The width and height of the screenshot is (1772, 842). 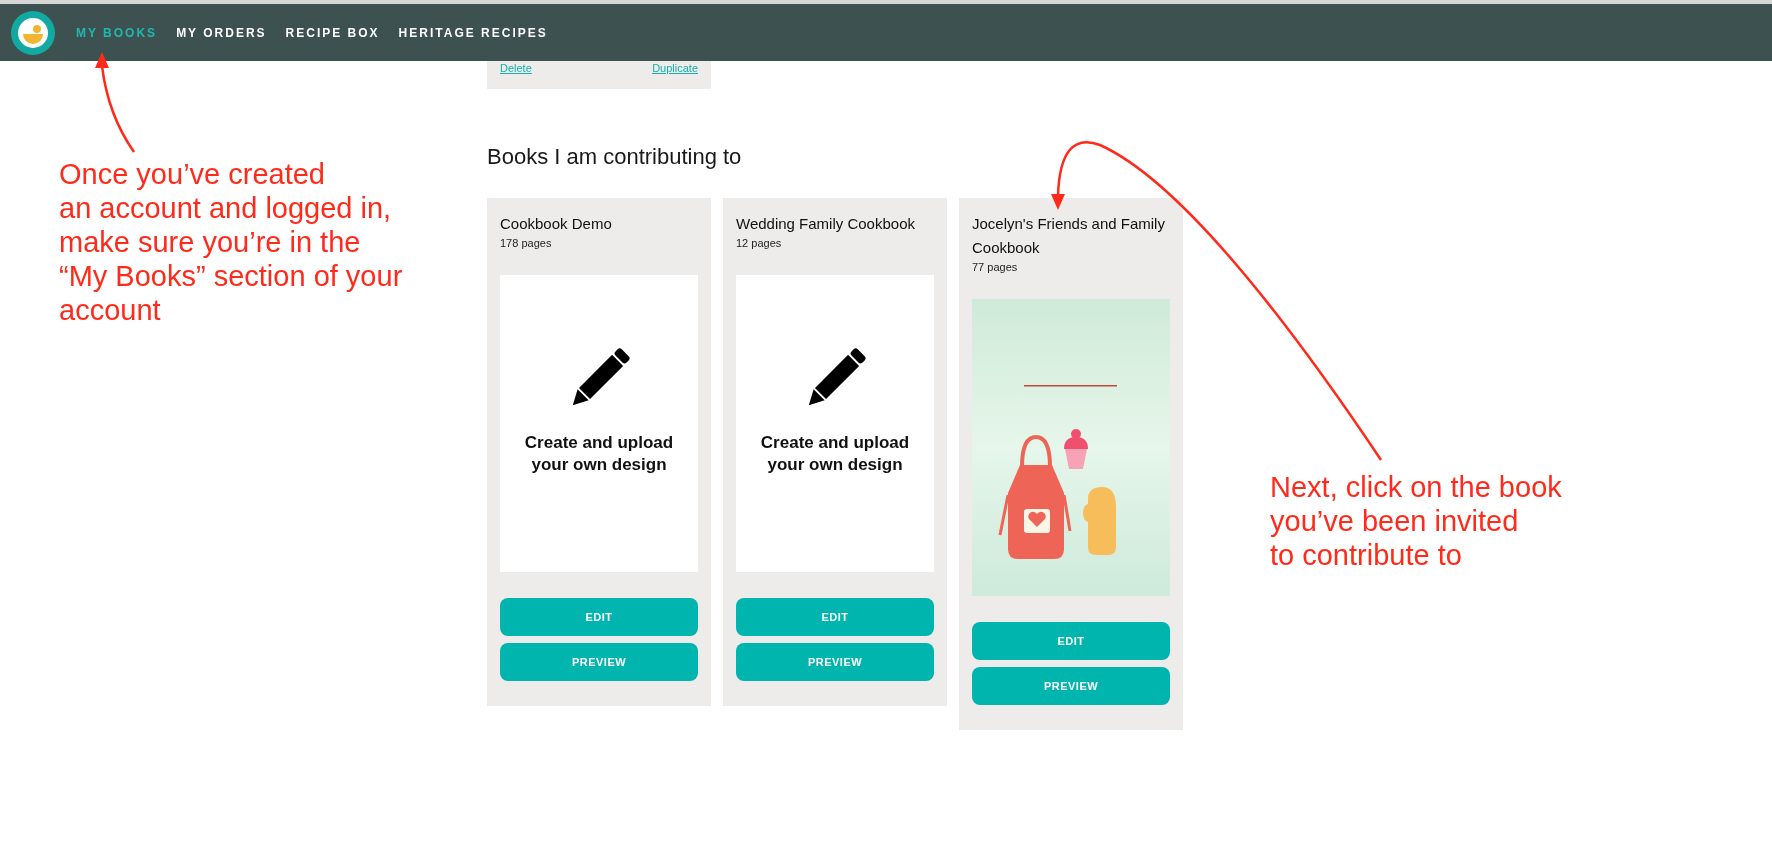 What do you see at coordinates (675, 68) in the screenshot?
I see `card-link: Duplicate` at bounding box center [675, 68].